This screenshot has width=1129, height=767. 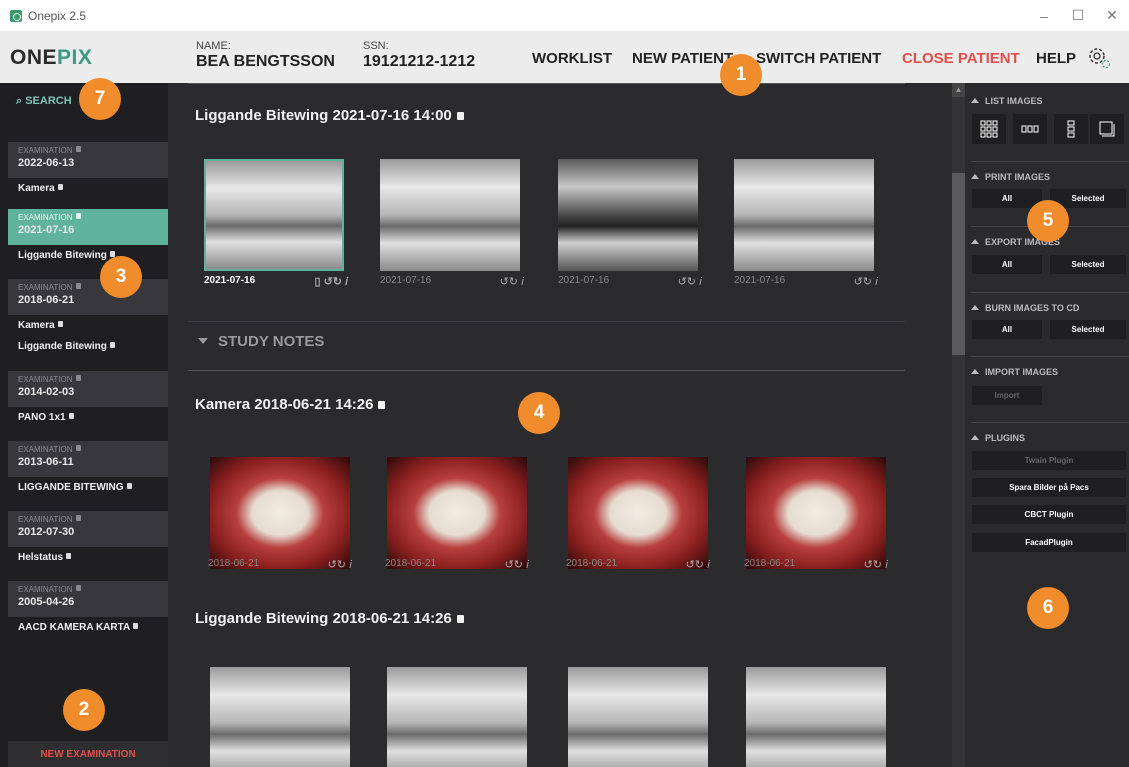 What do you see at coordinates (88, 227) in the screenshot?
I see `exam-header-selected: EXAMINATION 2021-07-16` at bounding box center [88, 227].